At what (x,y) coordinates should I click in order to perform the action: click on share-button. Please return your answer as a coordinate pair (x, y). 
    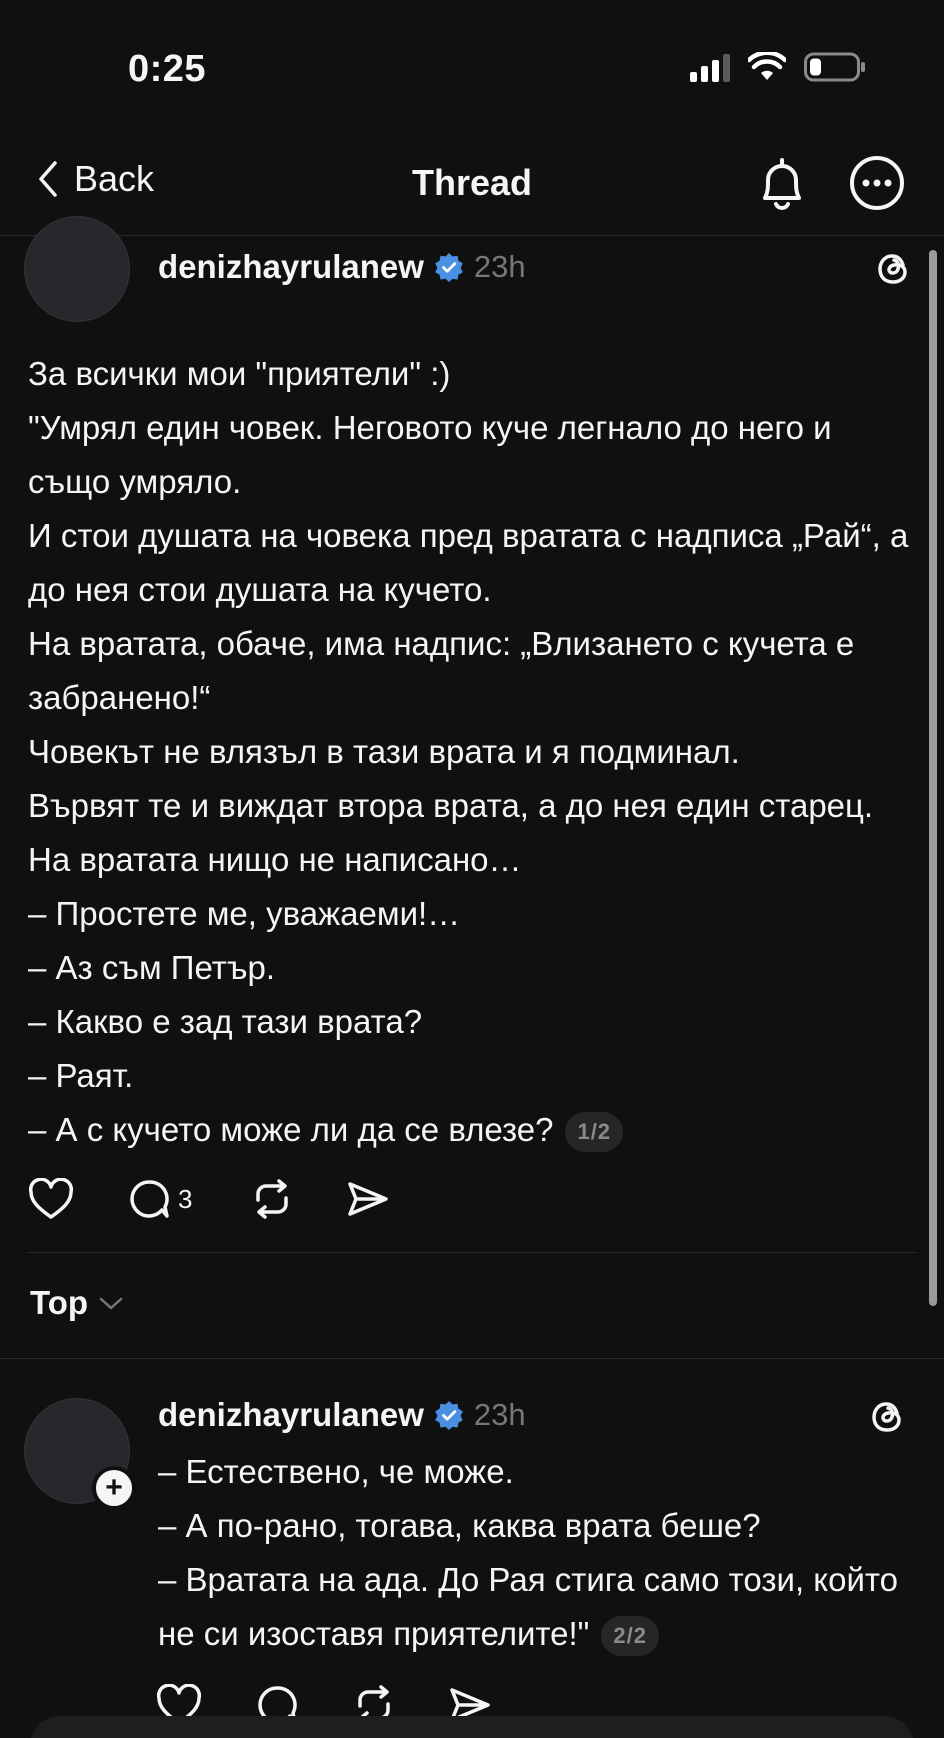
    Looking at the image, I should click on (368, 1199).